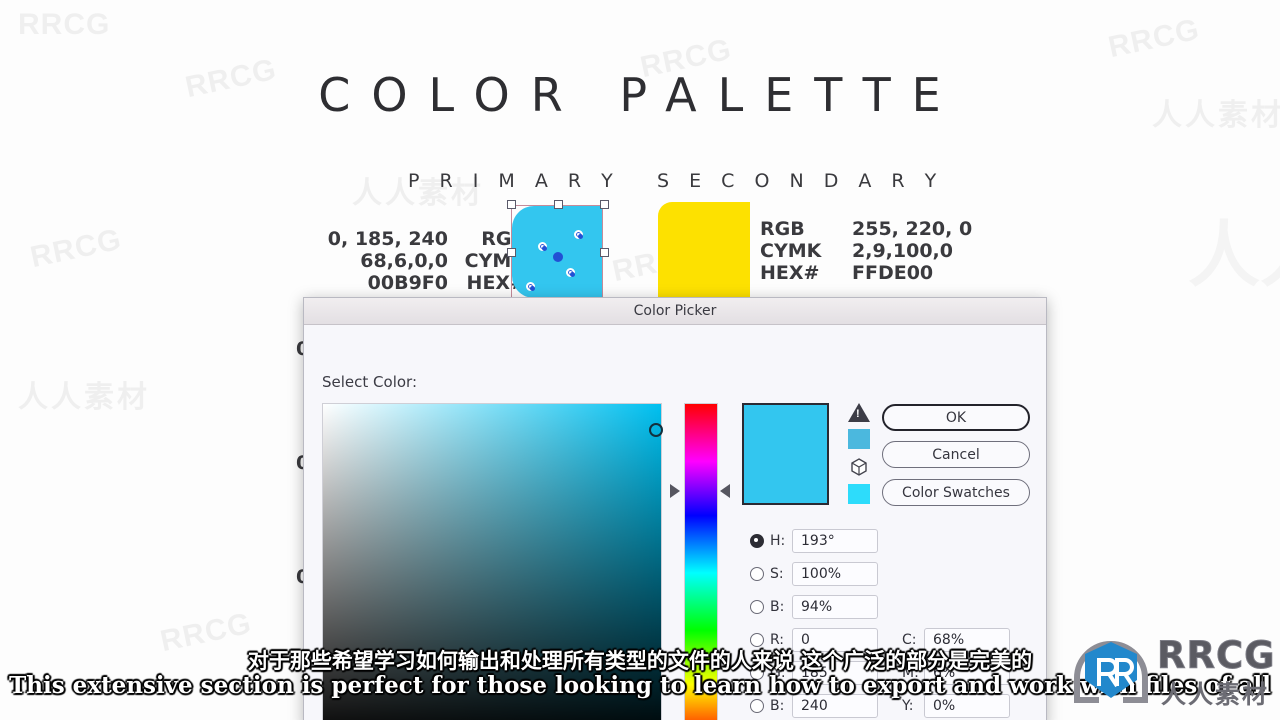  What do you see at coordinates (1234, 248) in the screenshot?
I see `watermark-chinese-large: 人人素材` at bounding box center [1234, 248].